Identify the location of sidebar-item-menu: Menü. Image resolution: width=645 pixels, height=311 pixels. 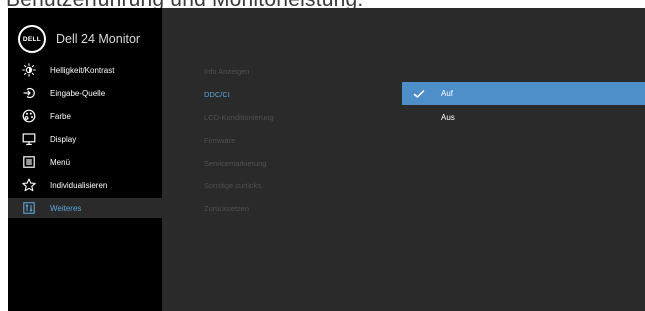
(85, 162).